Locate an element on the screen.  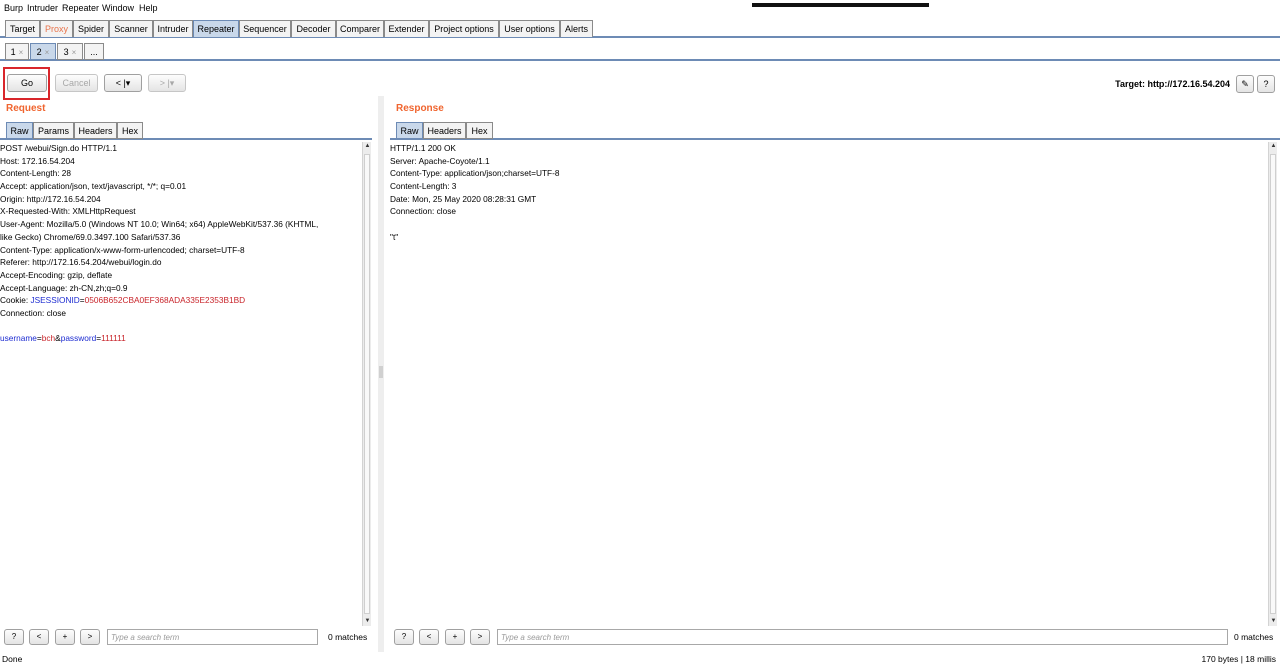
response-tab-raw: Raw is located at coordinates (409, 130).